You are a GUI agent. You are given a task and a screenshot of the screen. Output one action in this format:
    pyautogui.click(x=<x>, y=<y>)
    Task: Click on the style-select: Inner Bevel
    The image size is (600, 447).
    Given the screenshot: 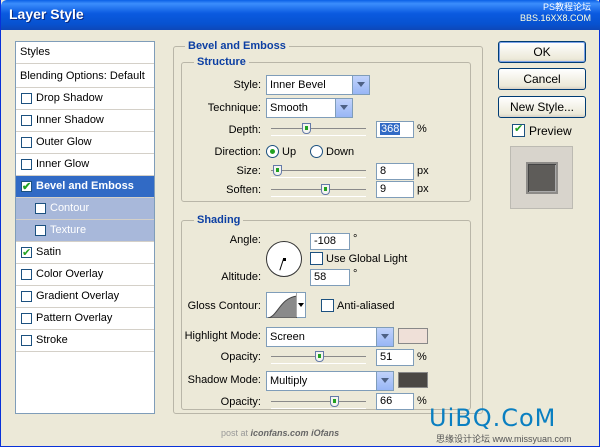 What is the action you would take?
    pyautogui.click(x=318, y=85)
    